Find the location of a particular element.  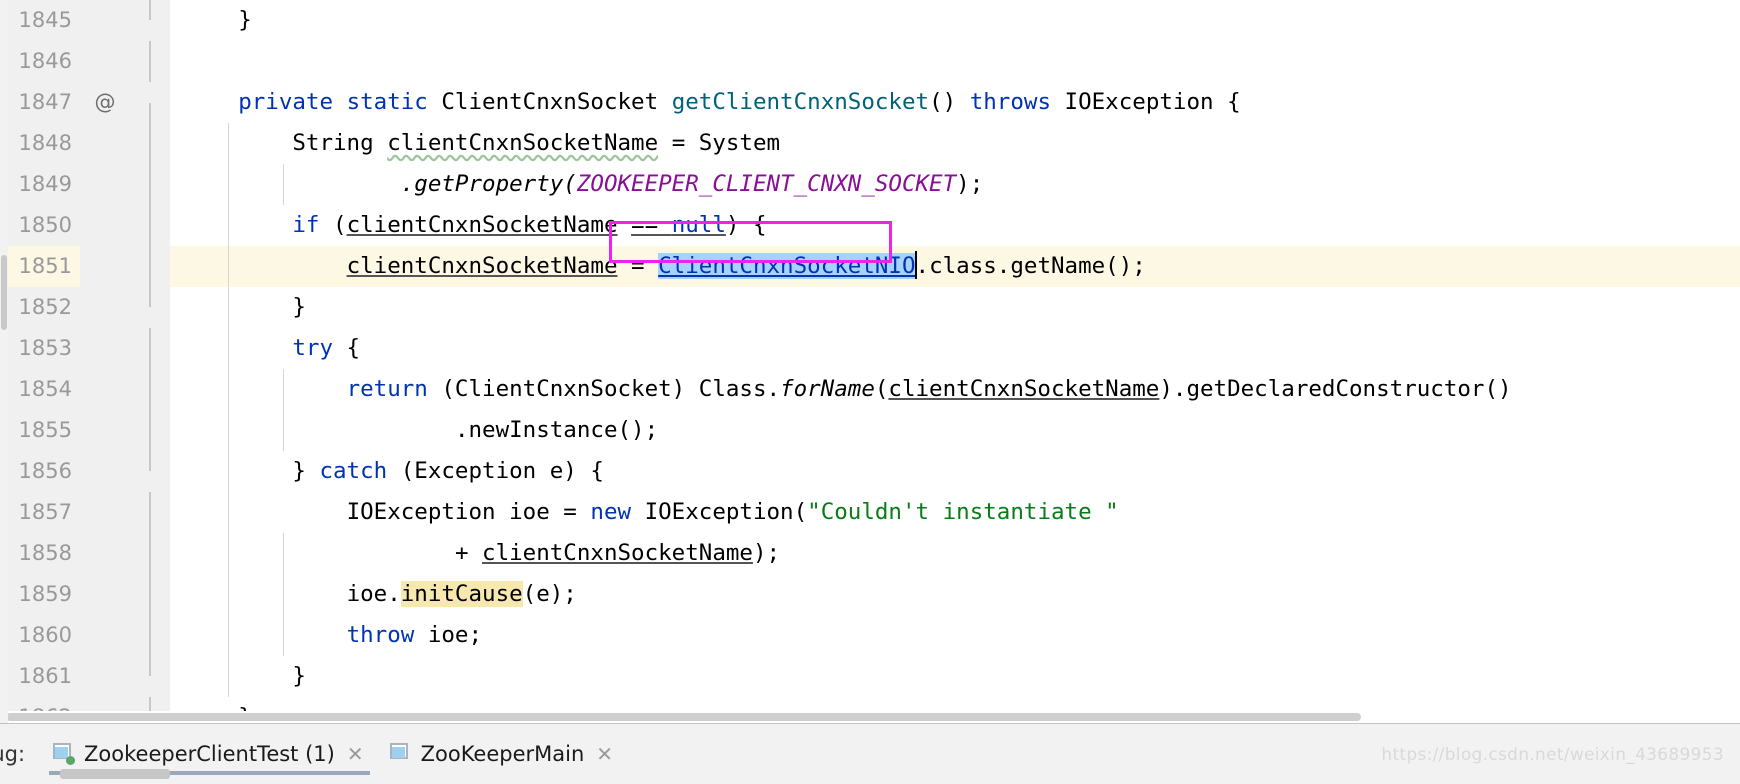

override-annotation-marker: @ is located at coordinates (105, 102).